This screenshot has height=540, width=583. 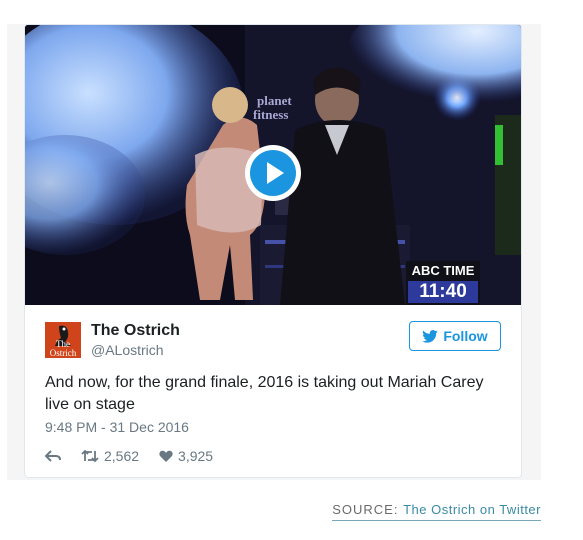 I want to click on source-credit: SOURCE: The Ostrich on Twitter, so click(x=436, y=511).